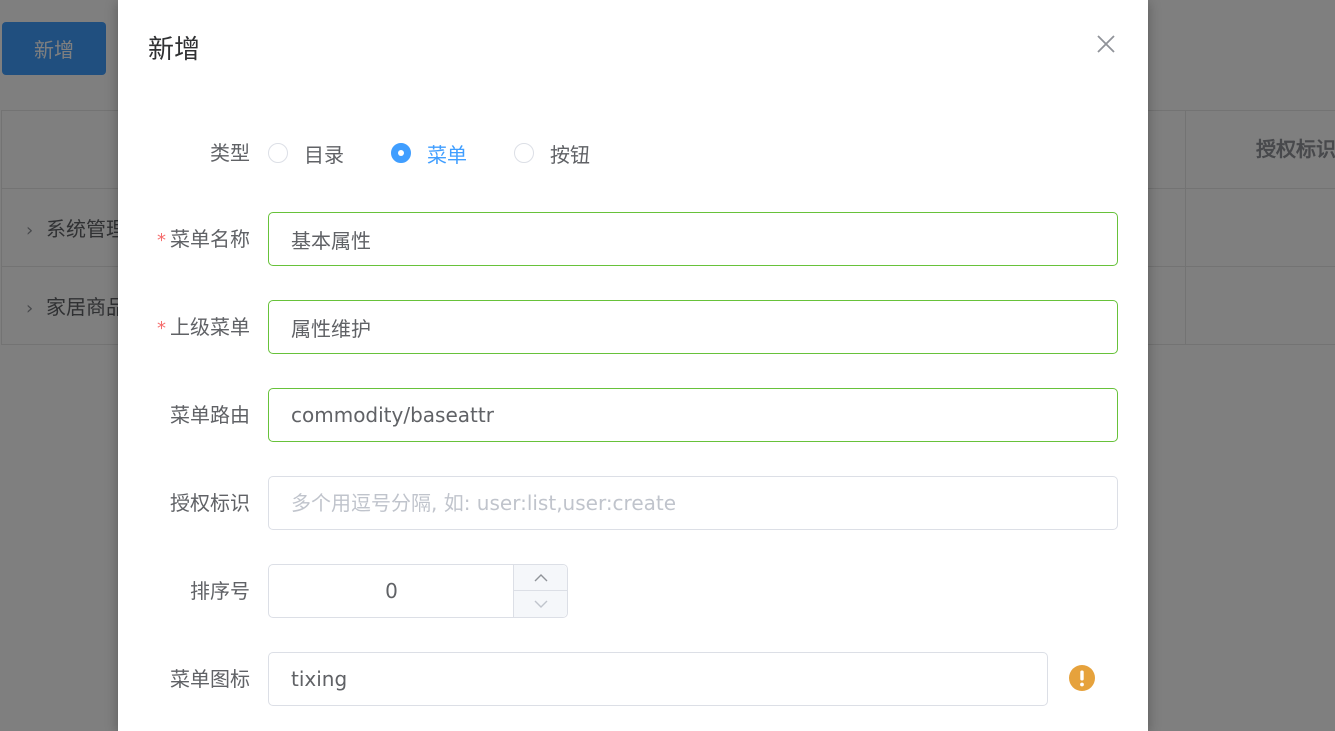 The image size is (1335, 731). Describe the element at coordinates (306, 153) in the screenshot. I see `radio-directory: 目录` at that location.